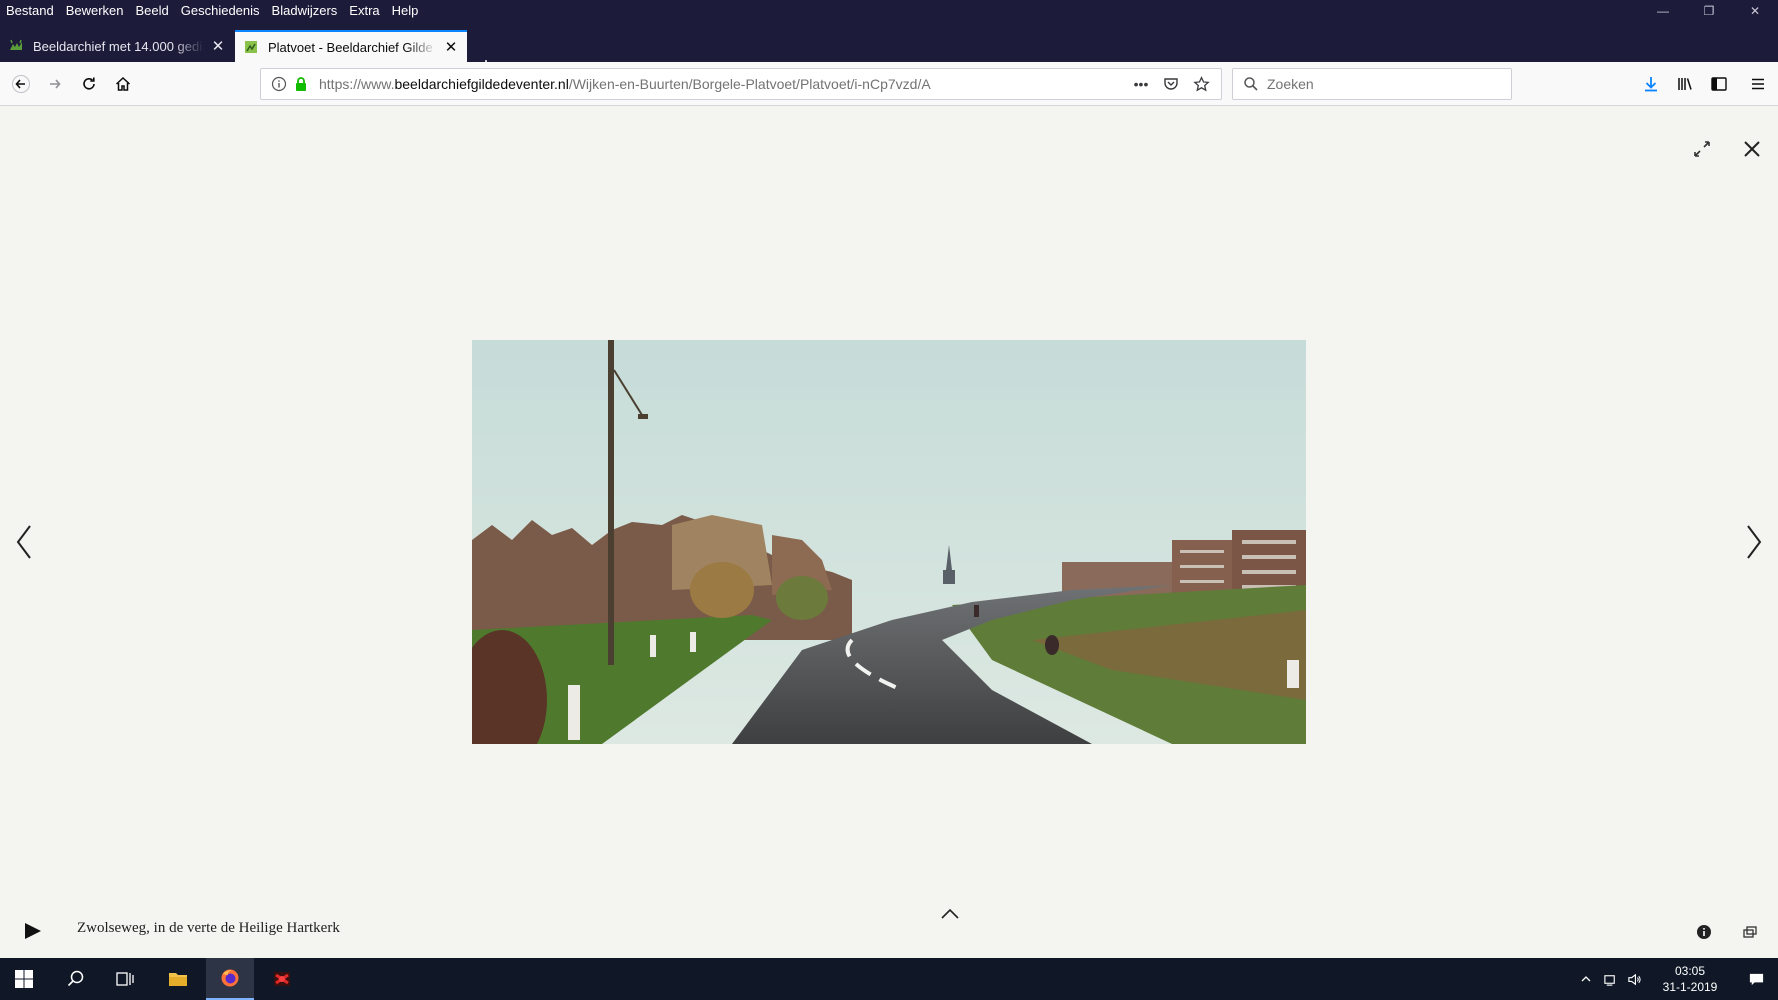 This screenshot has width=1778, height=1000. Describe the element at coordinates (305, 11) in the screenshot. I see `menu-bladwijzers: Bladwijzers` at that location.